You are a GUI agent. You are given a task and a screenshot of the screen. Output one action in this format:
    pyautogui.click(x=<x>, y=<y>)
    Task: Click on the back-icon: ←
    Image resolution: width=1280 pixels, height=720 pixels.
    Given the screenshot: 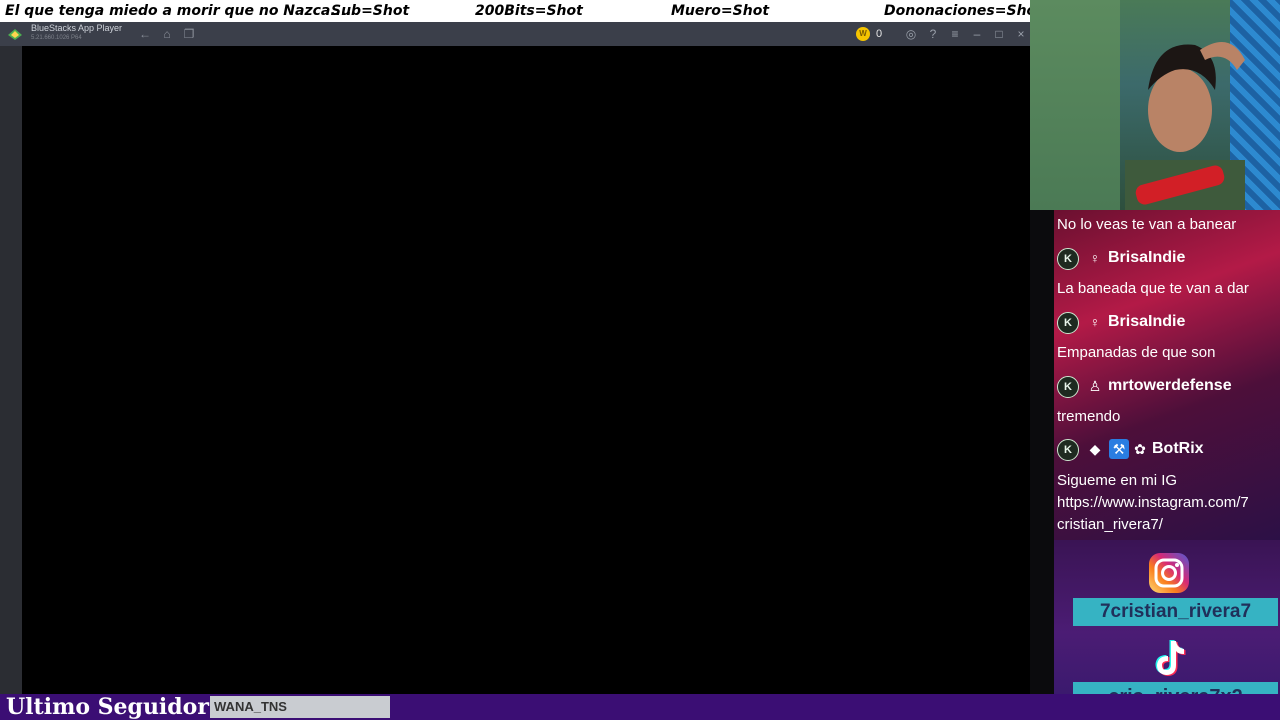 What is the action you would take?
    pyautogui.click(x=145, y=34)
    